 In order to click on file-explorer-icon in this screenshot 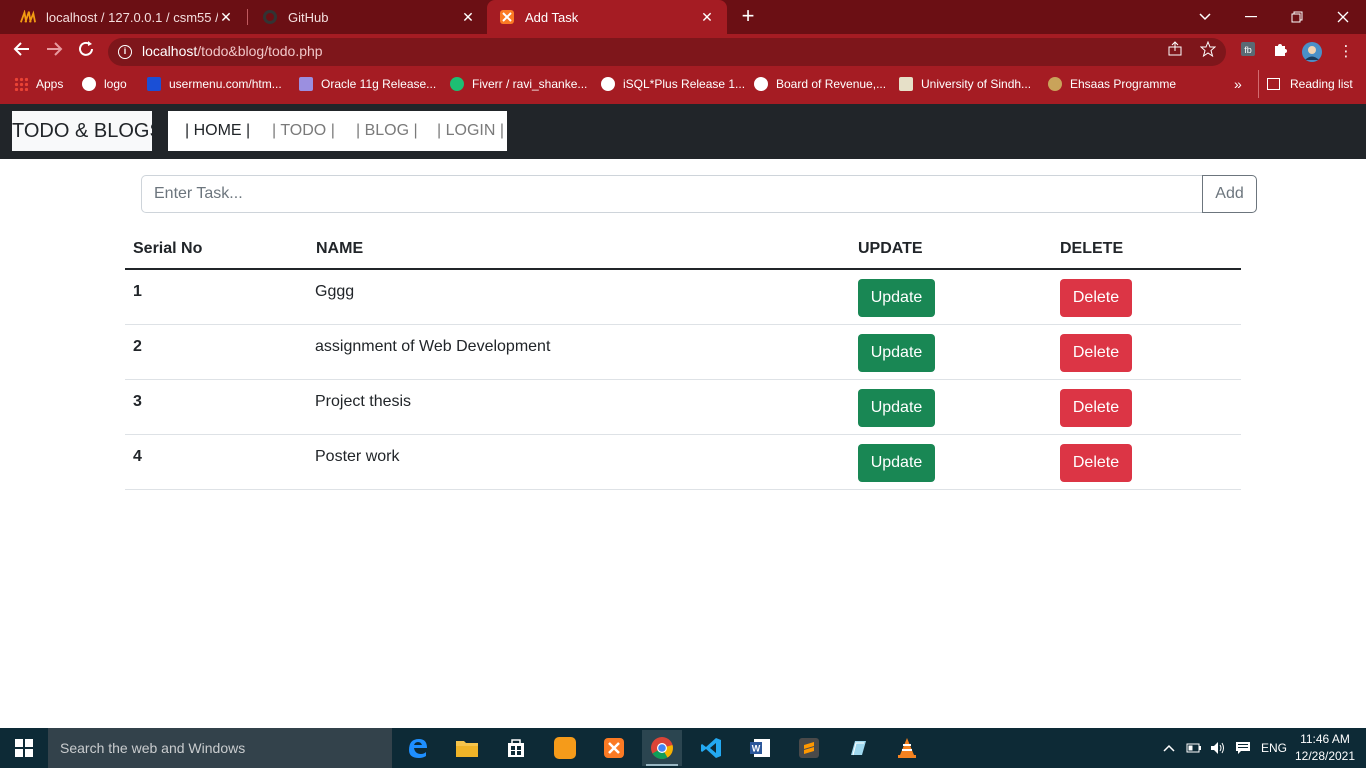, I will do `click(467, 748)`.